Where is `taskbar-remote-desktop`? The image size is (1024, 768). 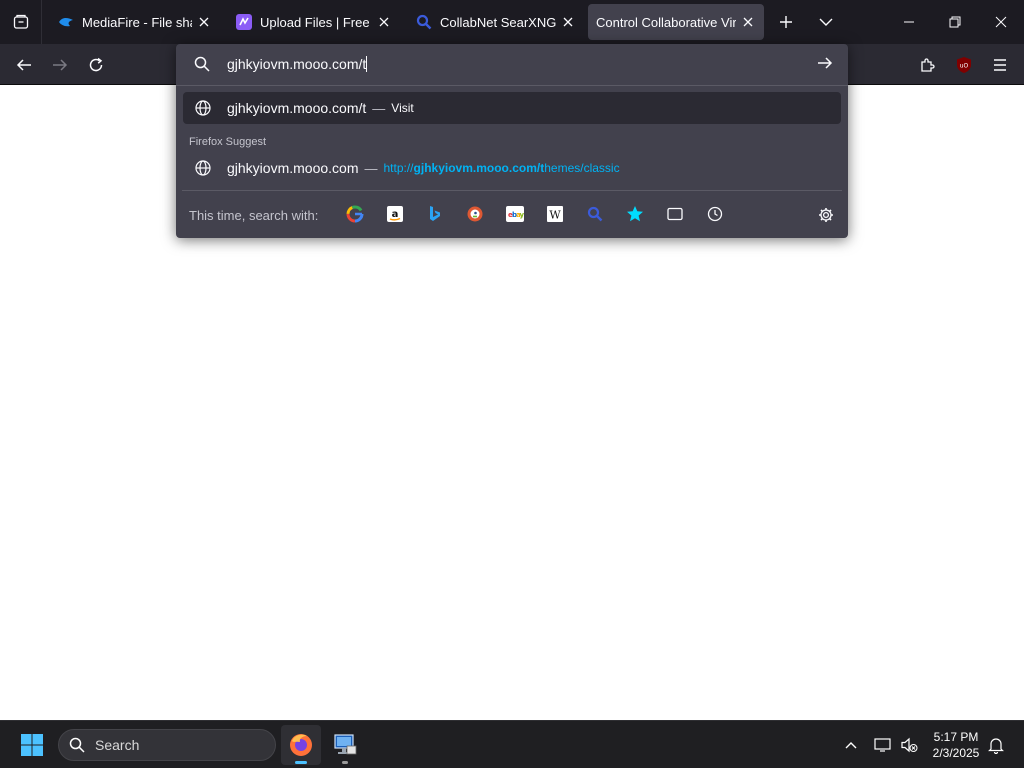 taskbar-remote-desktop is located at coordinates (345, 745).